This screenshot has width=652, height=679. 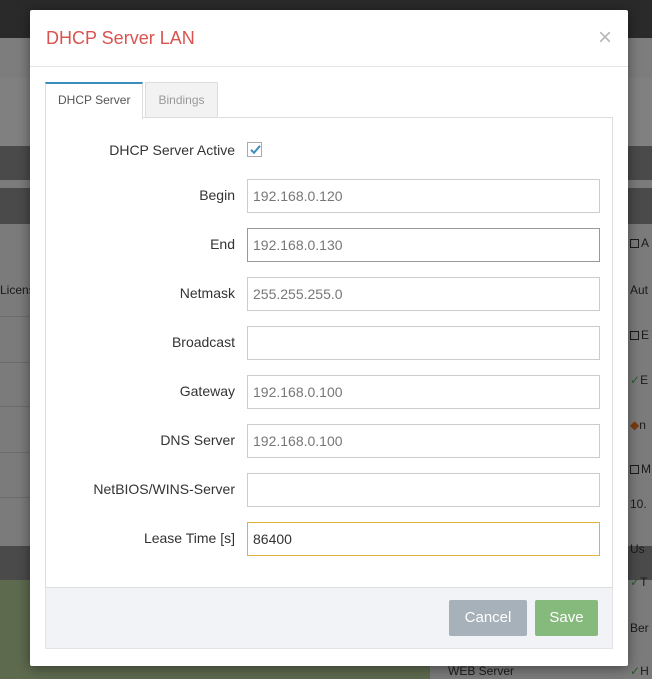 I want to click on bg-right-item: ✓H, so click(x=639, y=671).